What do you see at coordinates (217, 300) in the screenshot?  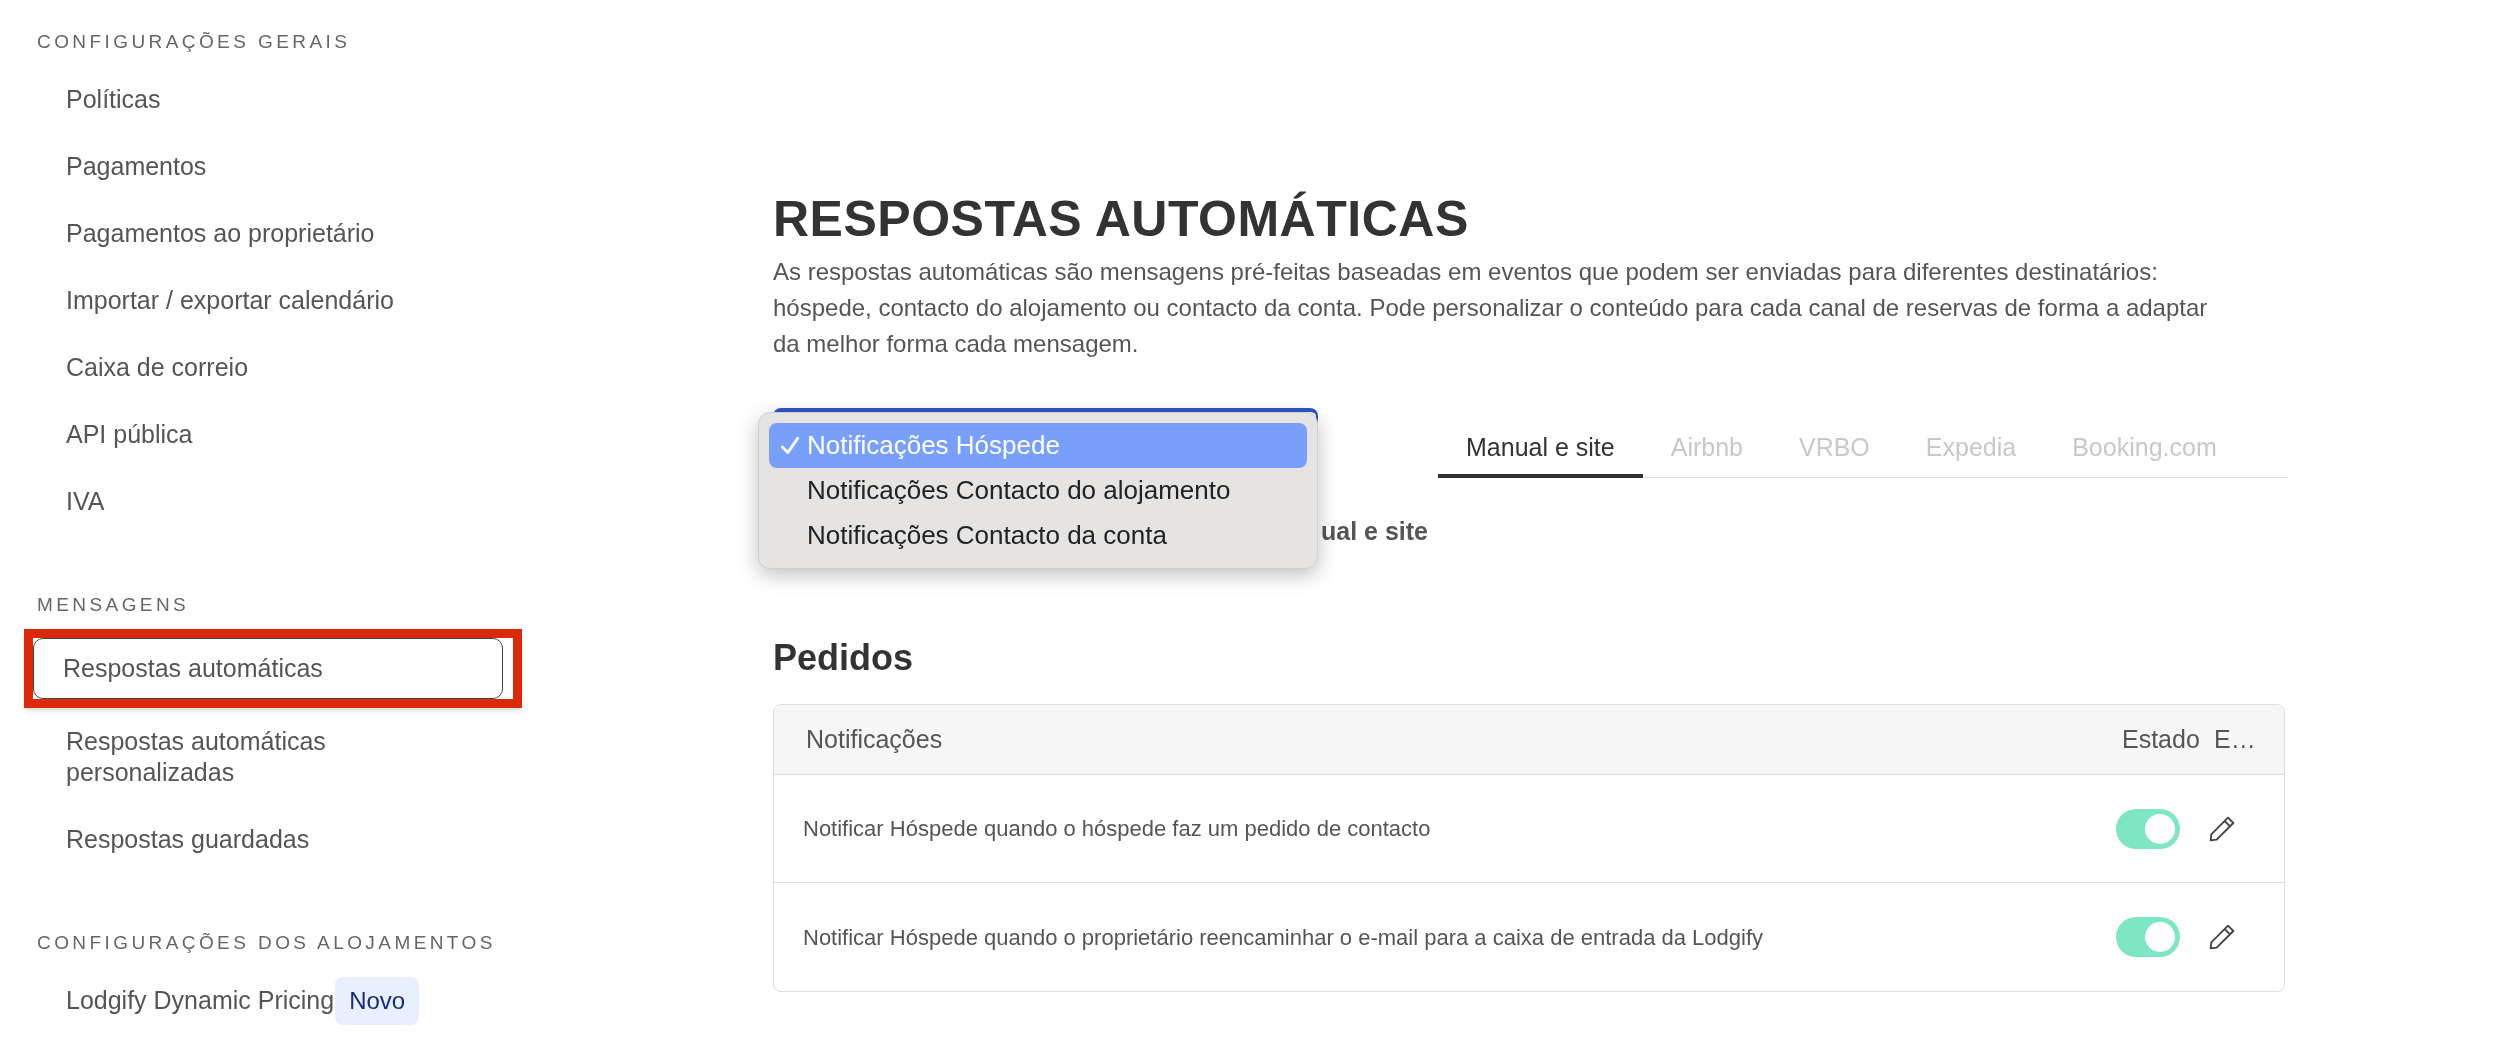 I see `sidebar-item: Importar / exportar calendário` at bounding box center [217, 300].